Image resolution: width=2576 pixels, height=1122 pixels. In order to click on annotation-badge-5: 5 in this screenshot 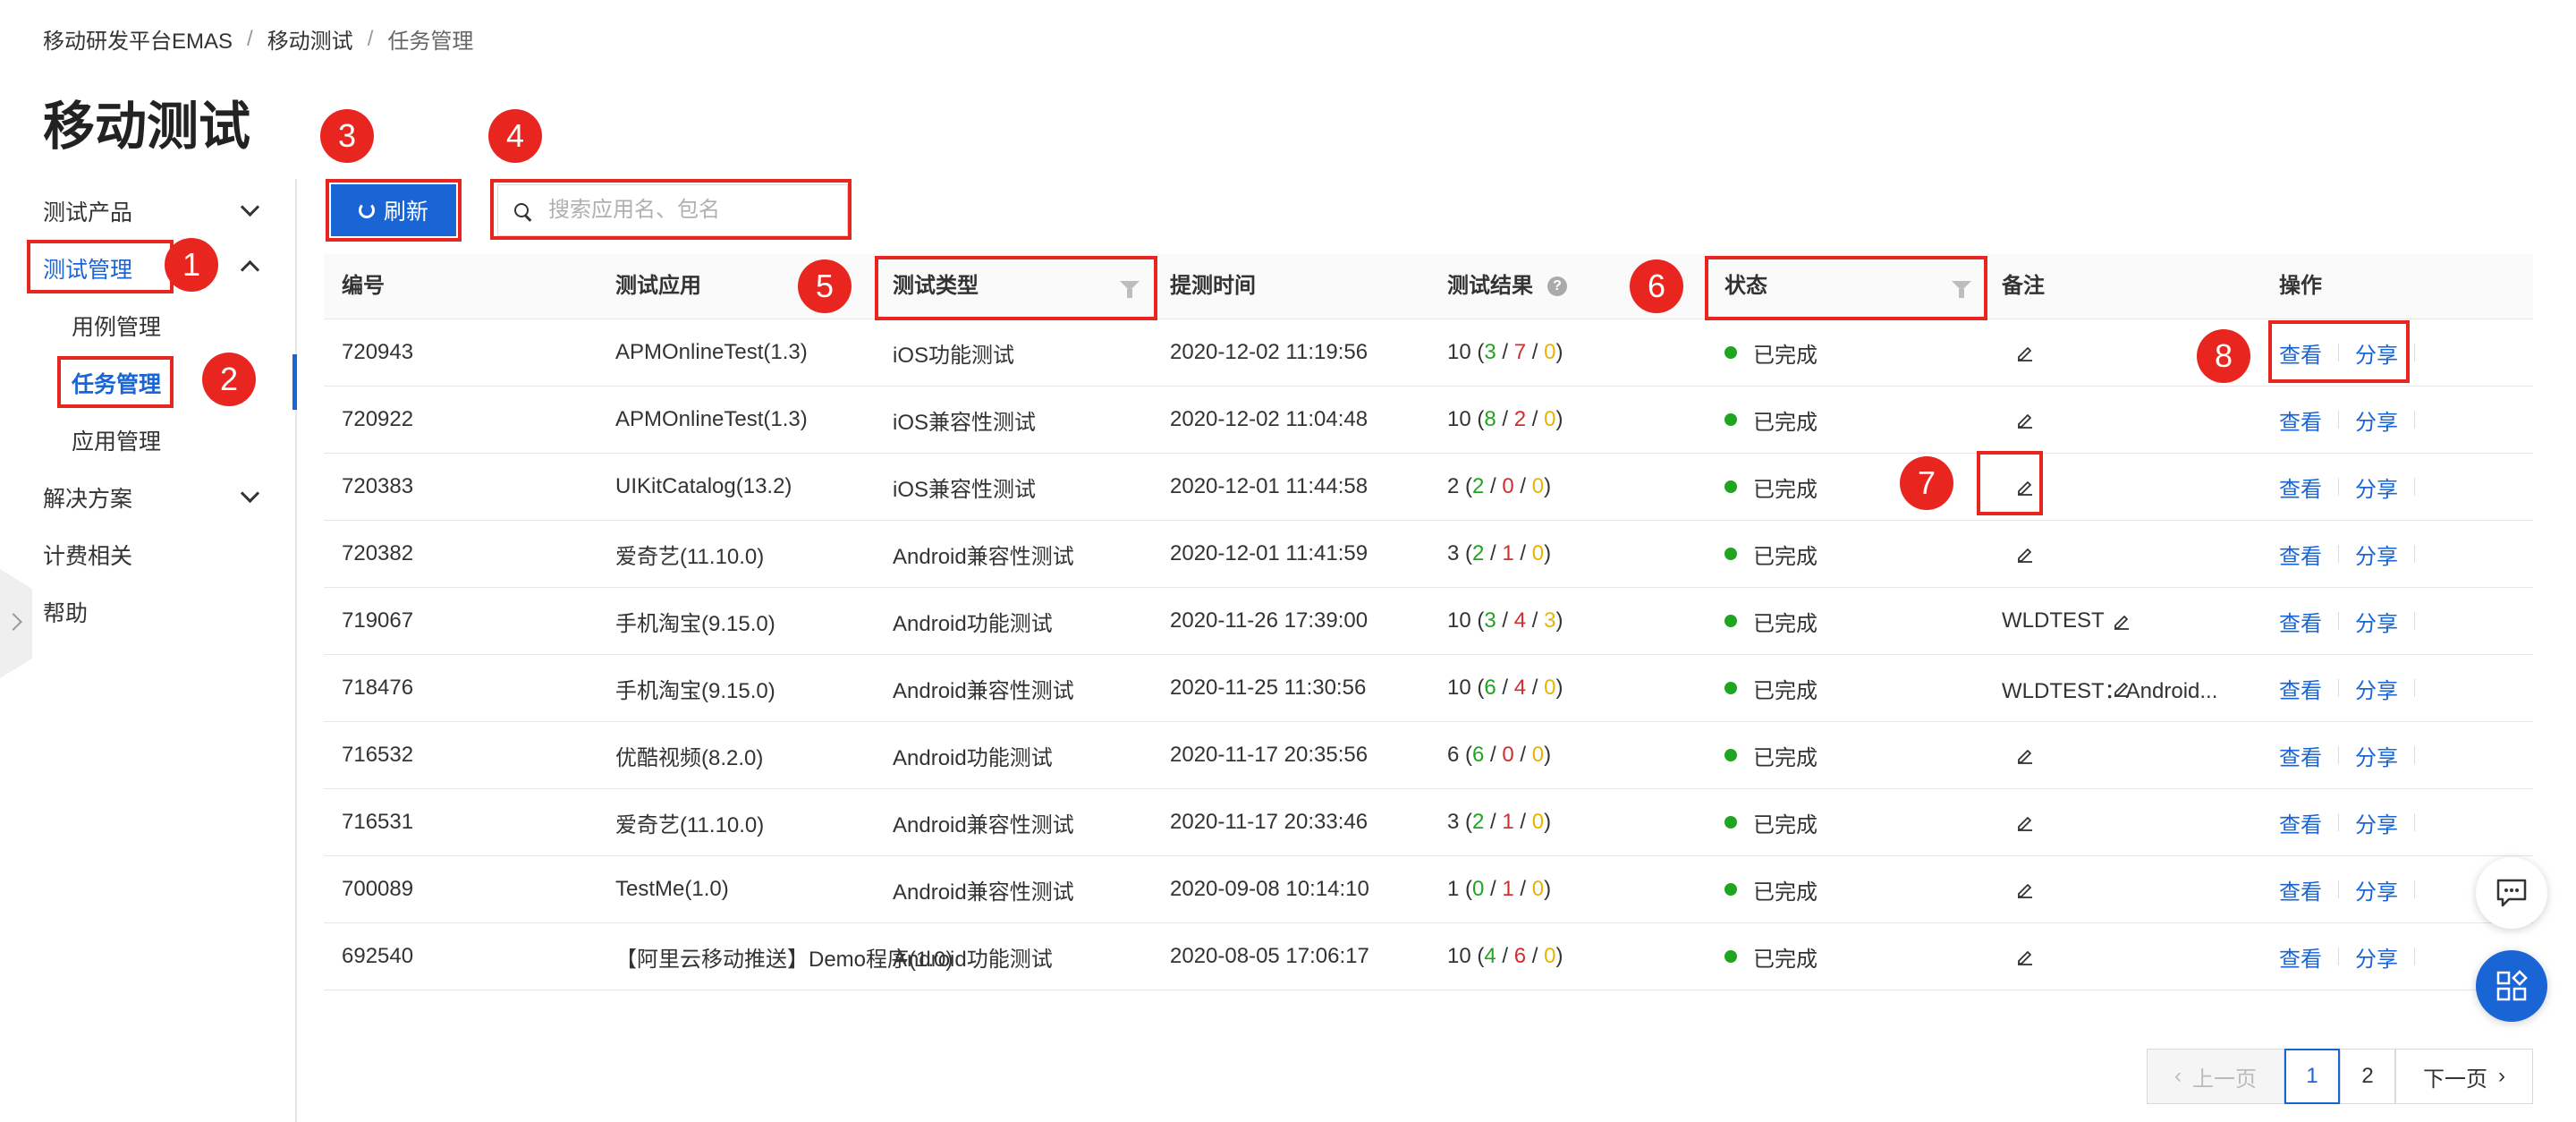, I will do `click(825, 286)`.